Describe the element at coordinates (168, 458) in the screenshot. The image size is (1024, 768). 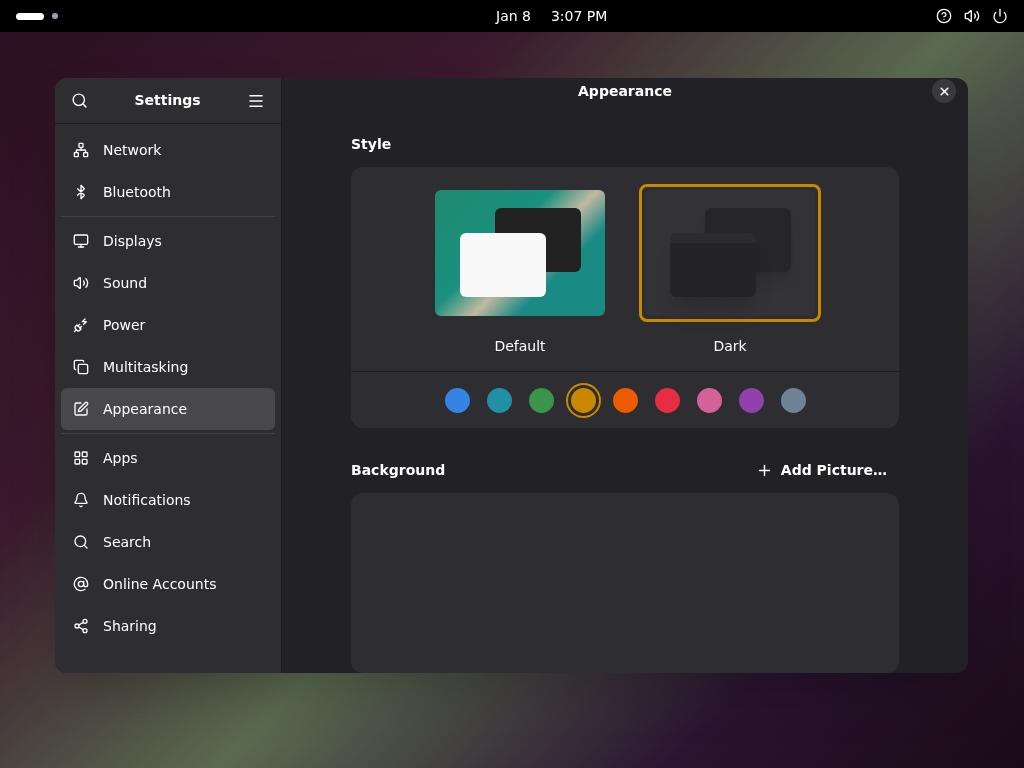
I see `sidebar-item: Apps` at that location.